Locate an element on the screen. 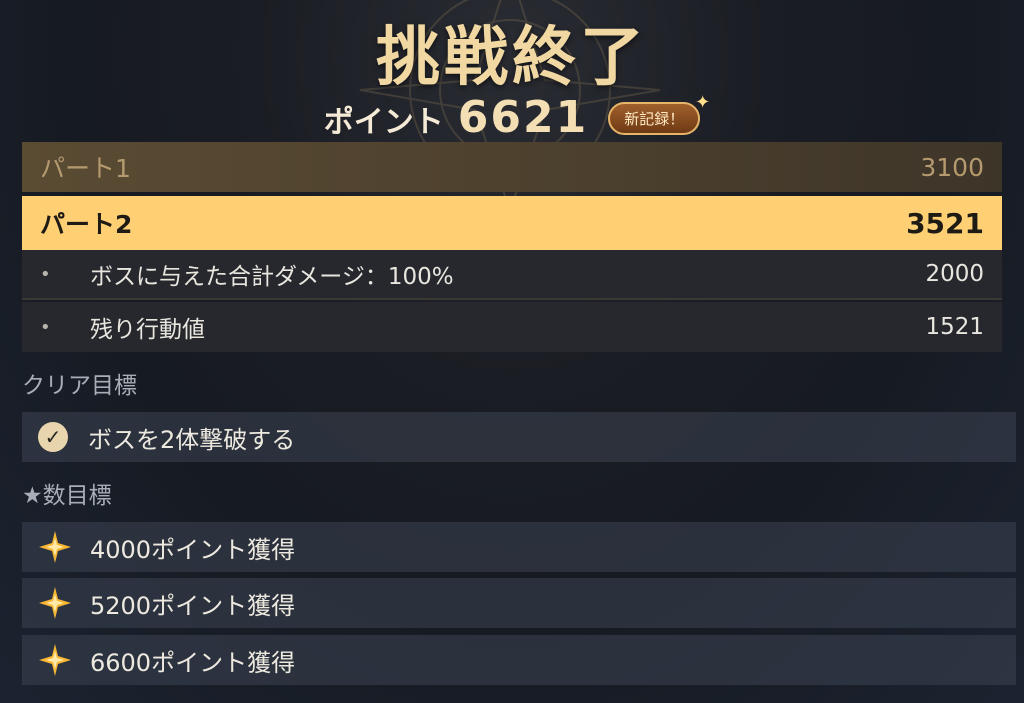 The height and width of the screenshot is (703, 1024). part-2-label: パート2 is located at coordinates (86, 224).